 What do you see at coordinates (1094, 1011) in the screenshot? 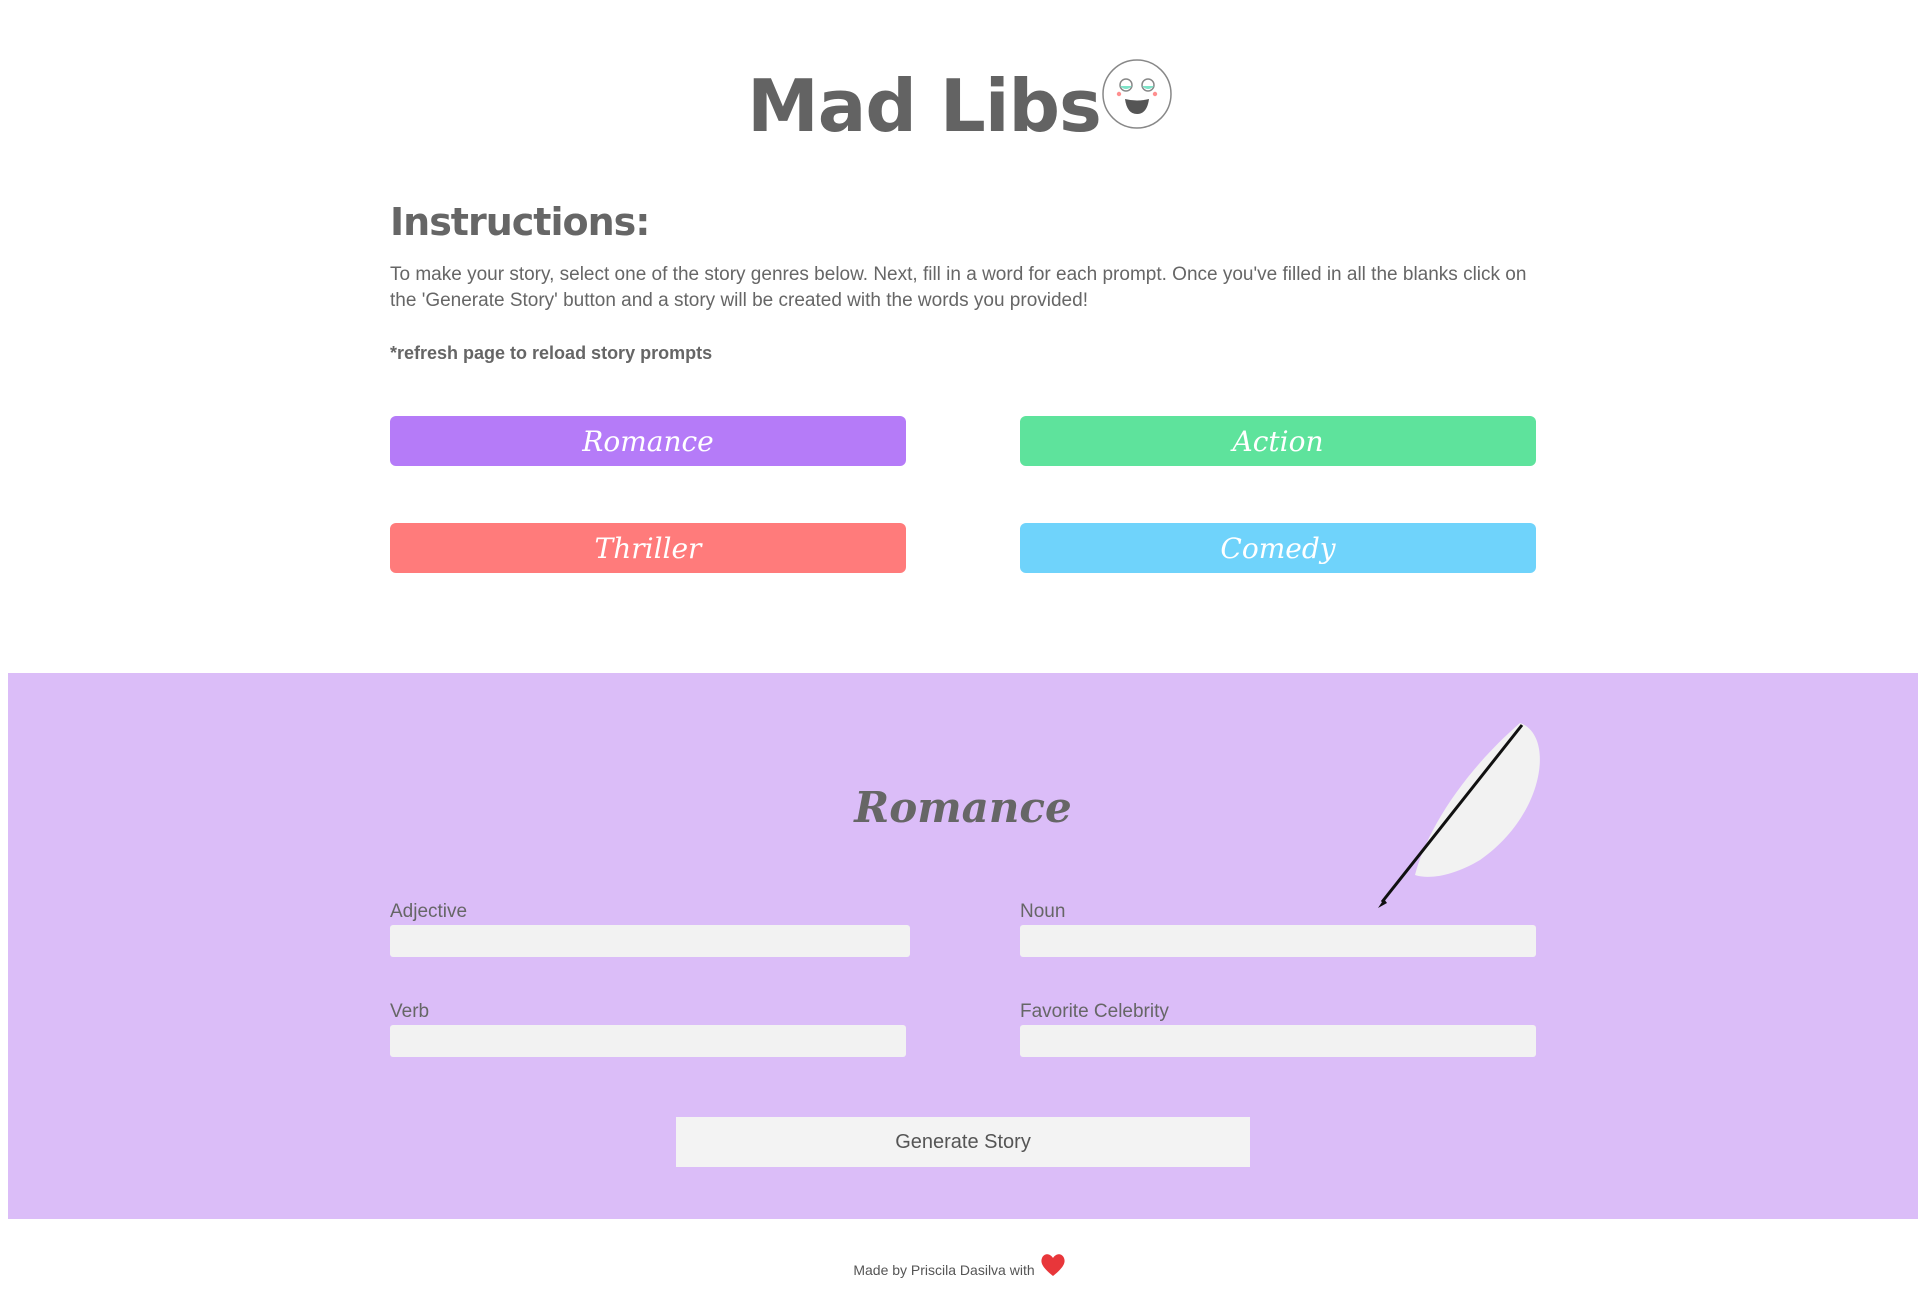
I see `celebrity-label: Favorite Celebrity` at bounding box center [1094, 1011].